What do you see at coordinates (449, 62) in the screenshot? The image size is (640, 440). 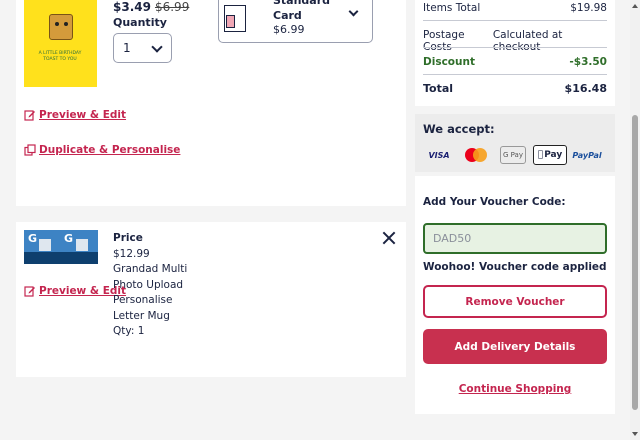 I see `discount-label: Discount` at bounding box center [449, 62].